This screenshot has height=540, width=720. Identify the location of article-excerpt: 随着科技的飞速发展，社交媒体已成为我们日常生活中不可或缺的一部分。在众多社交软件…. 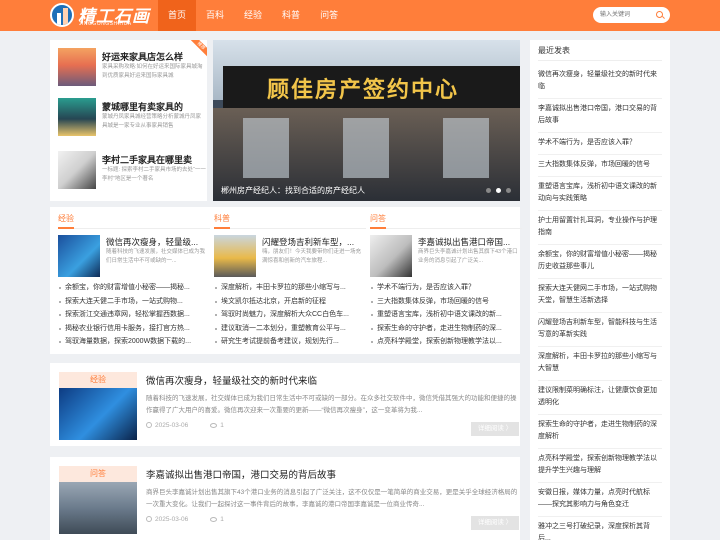
(331, 404).